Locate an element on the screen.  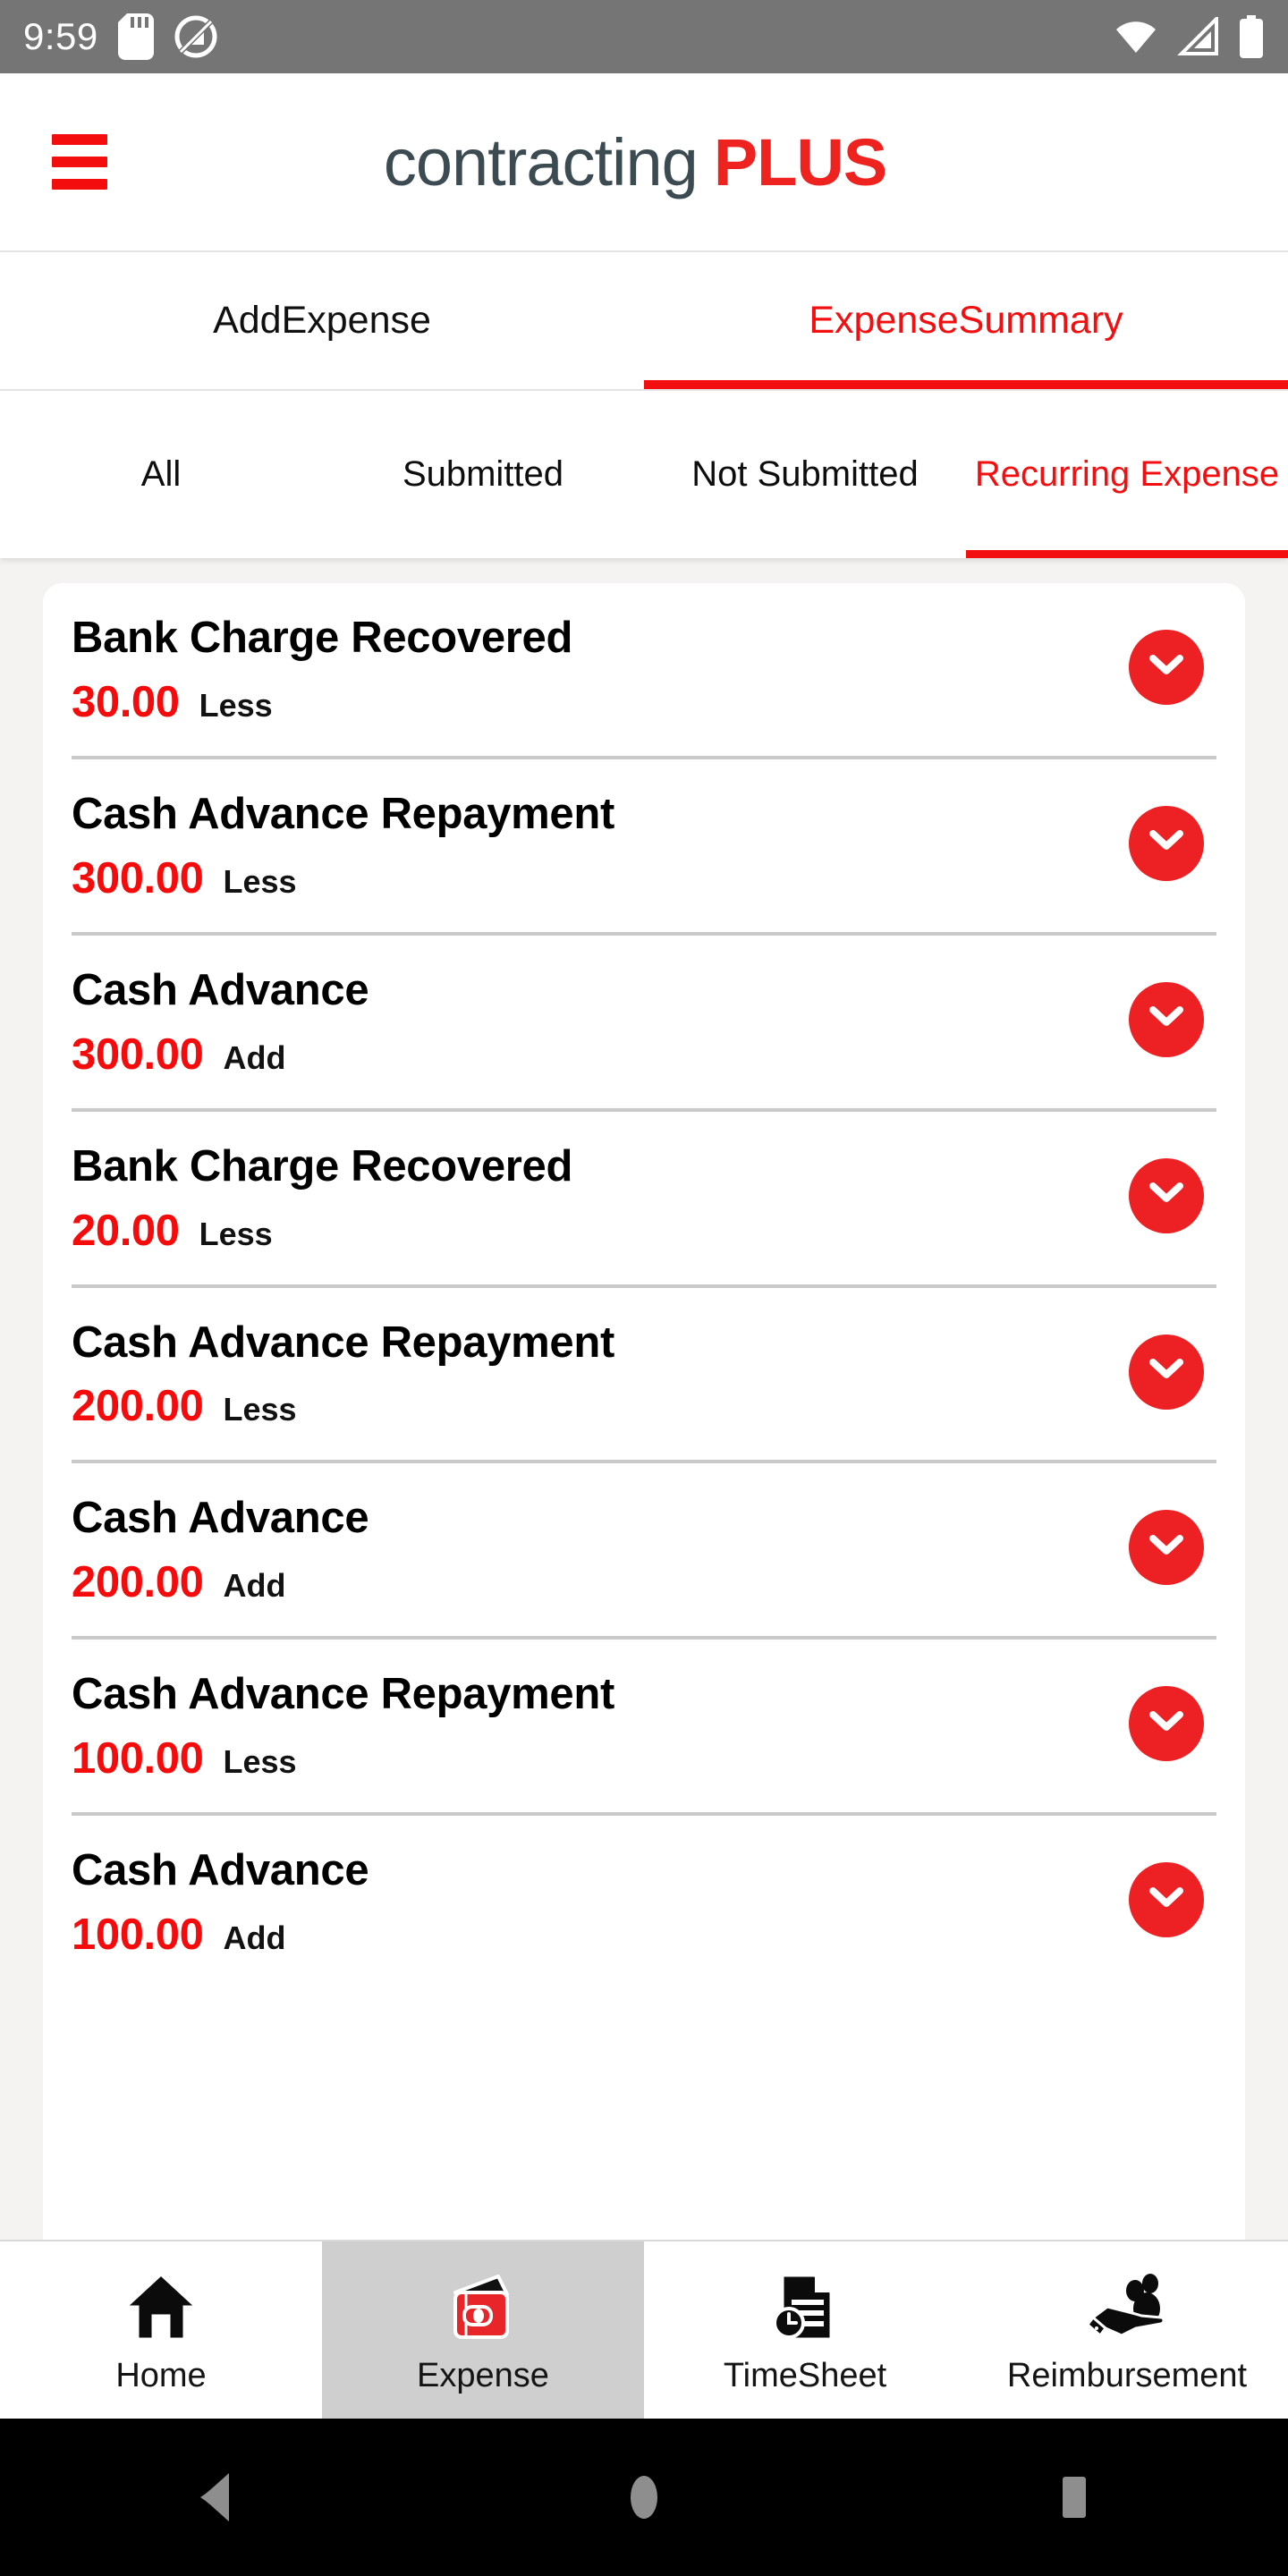
logo-text-primary: contracting is located at coordinates (541, 161).